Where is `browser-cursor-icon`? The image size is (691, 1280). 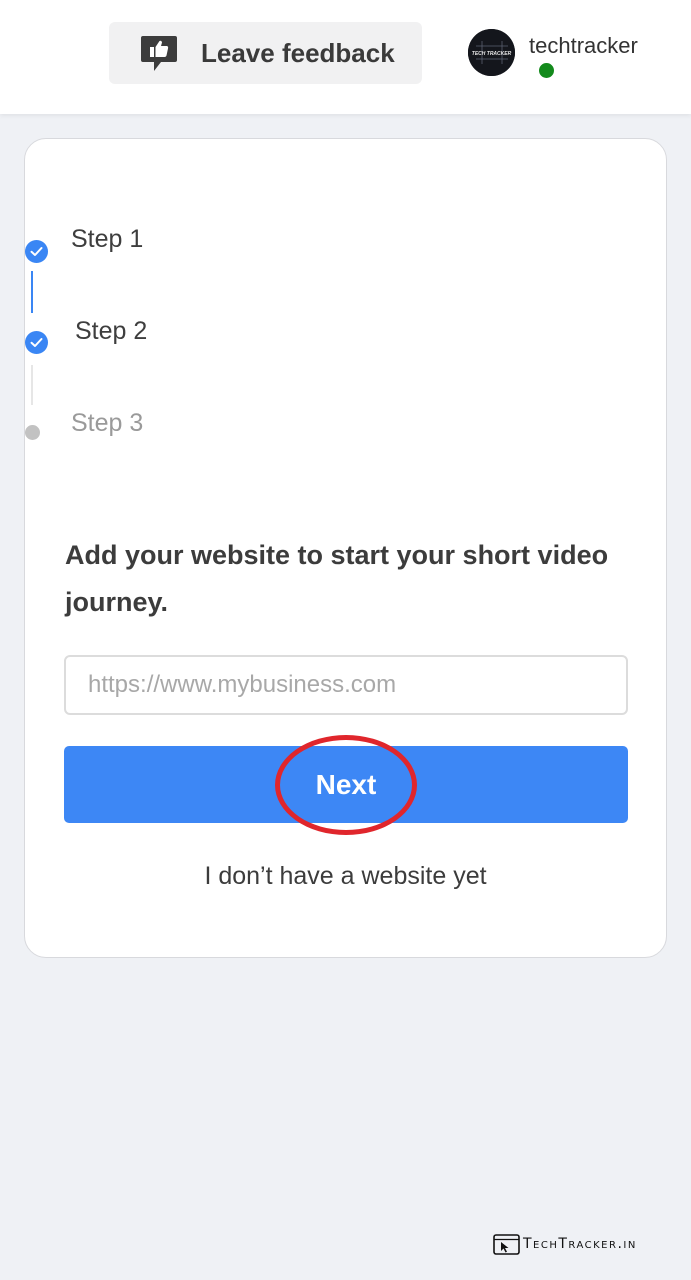 browser-cursor-icon is located at coordinates (506, 1244).